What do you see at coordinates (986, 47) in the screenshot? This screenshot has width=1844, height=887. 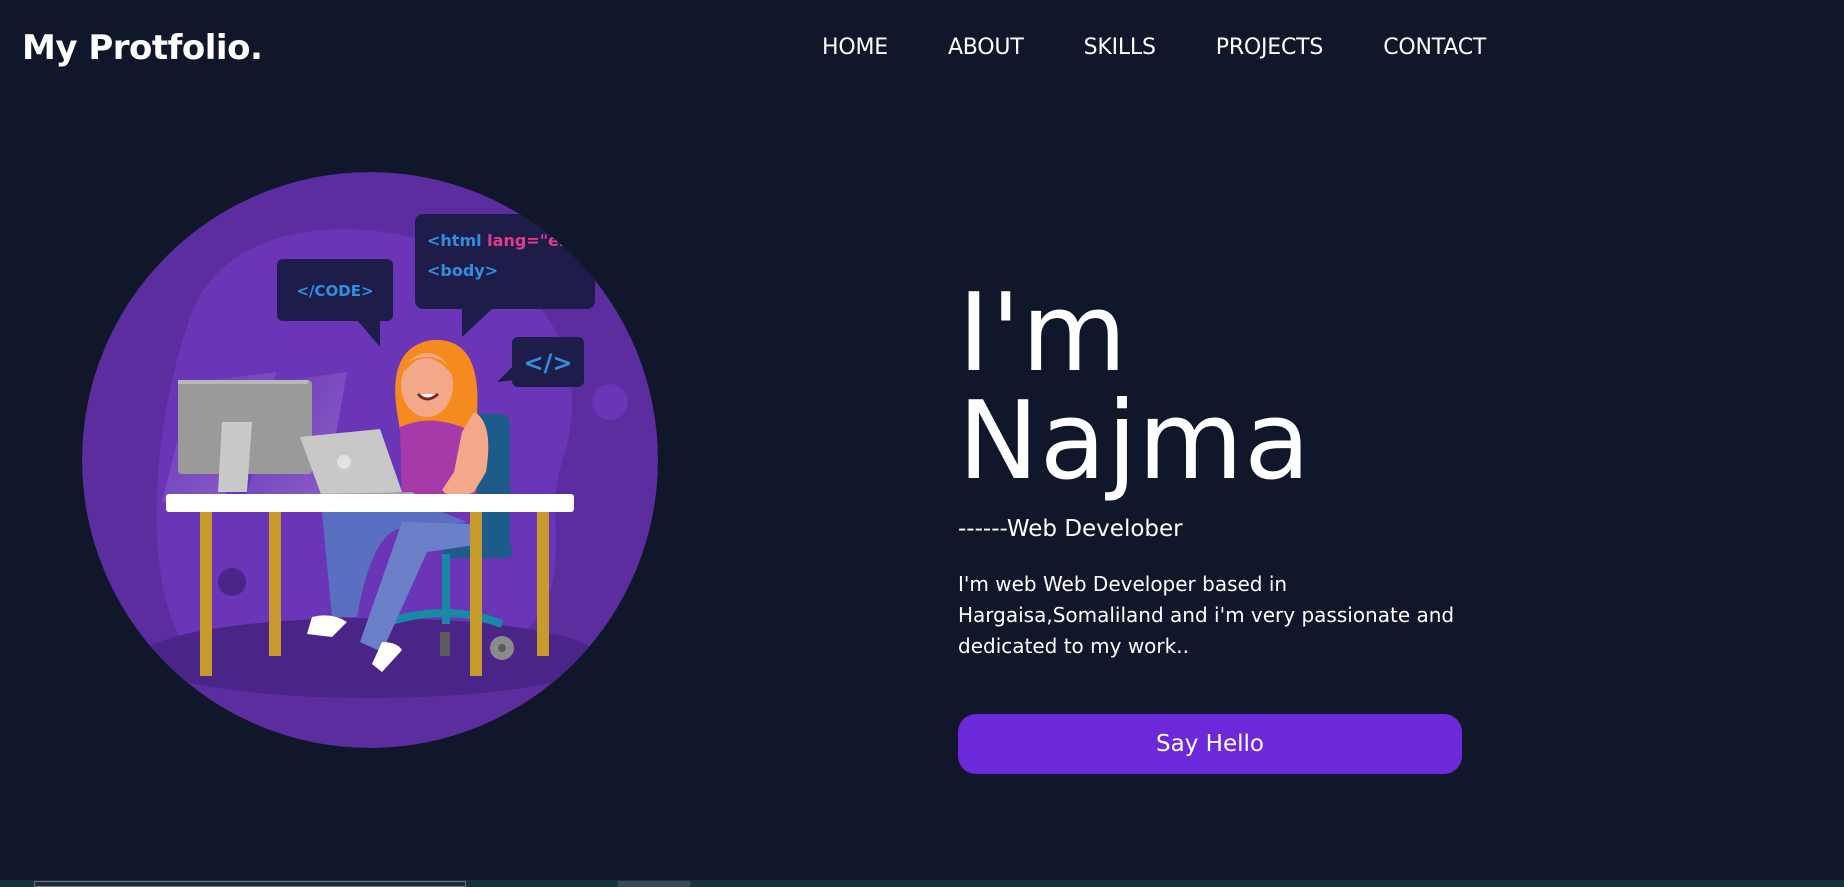 I see `nav-link-about: ABOUT` at bounding box center [986, 47].